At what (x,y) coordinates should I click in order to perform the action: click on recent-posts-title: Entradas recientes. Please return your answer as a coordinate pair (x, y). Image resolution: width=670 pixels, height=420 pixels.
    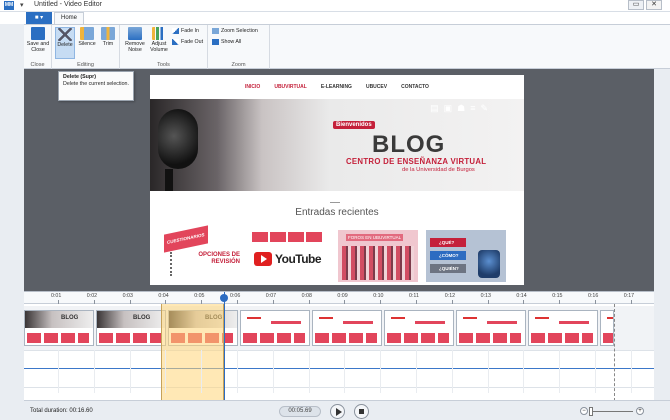
    Looking at the image, I should click on (337, 212).